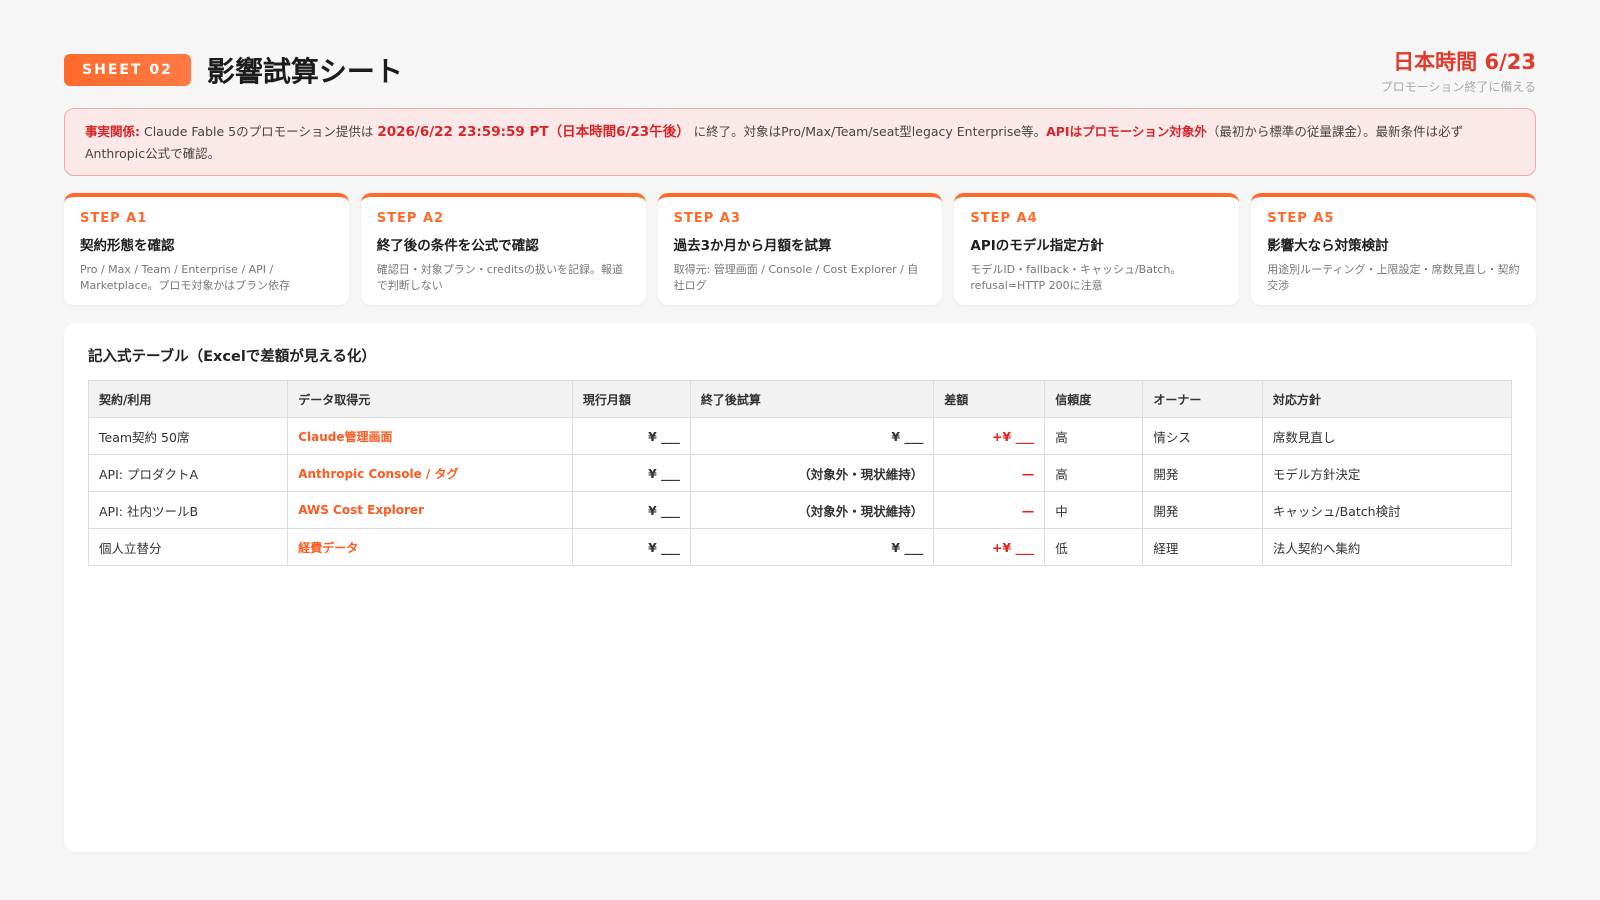 The image size is (1600, 900). What do you see at coordinates (457, 246) in the screenshot?
I see `step-title: 終了後の条件を公式で確認` at bounding box center [457, 246].